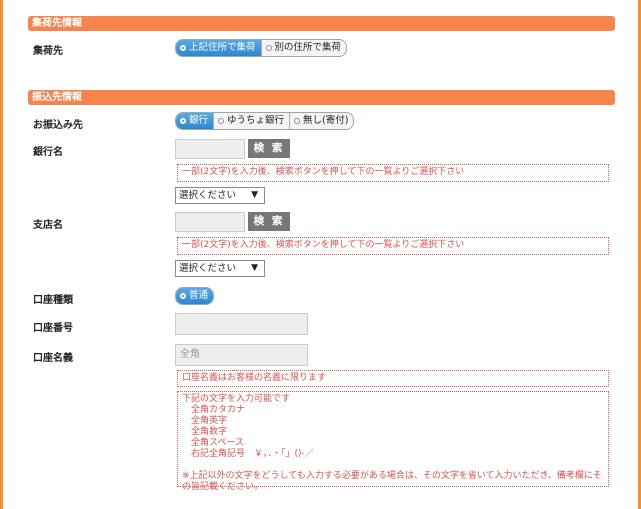 Image resolution: width=641 pixels, height=509 pixels. What do you see at coordinates (269, 221) in the screenshot?
I see `branch-search-button: 検 索` at bounding box center [269, 221].